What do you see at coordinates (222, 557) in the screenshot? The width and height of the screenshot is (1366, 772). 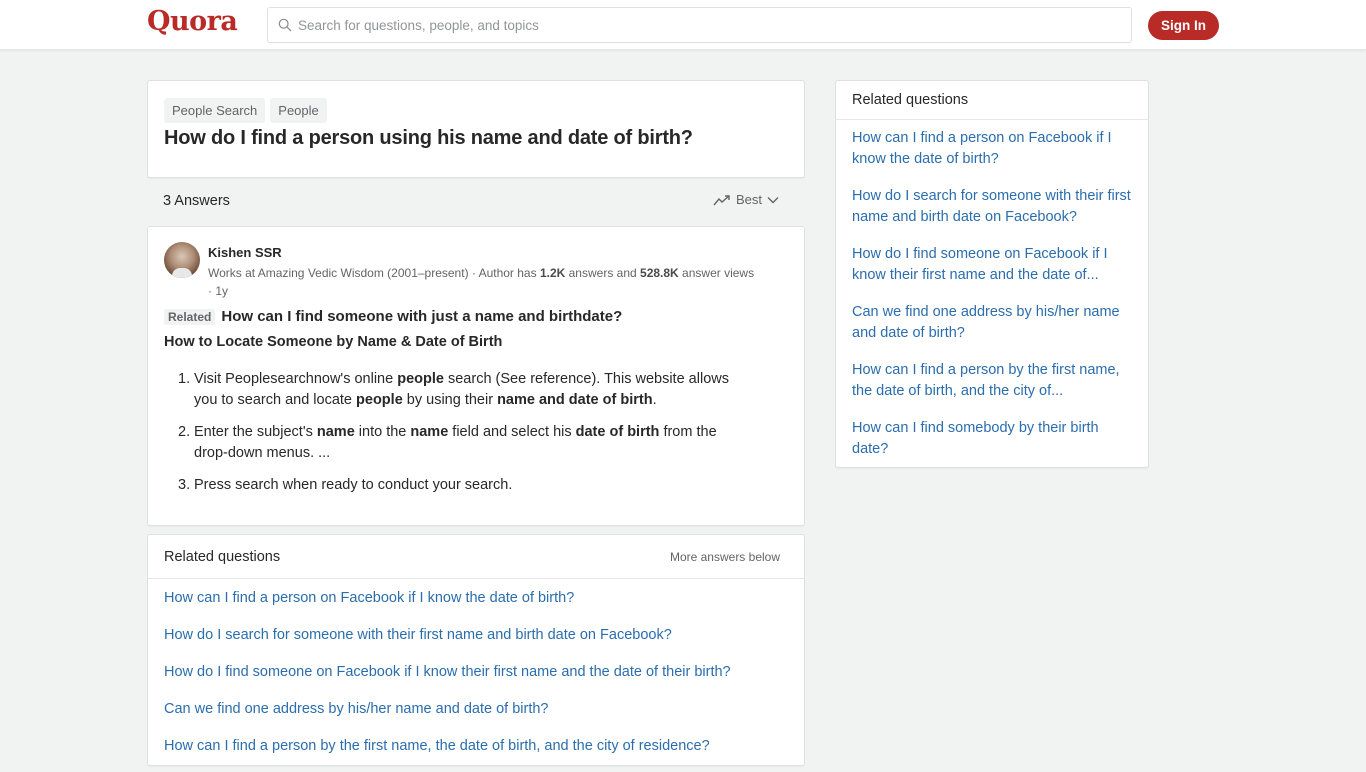 I see `related-title: Related questions` at bounding box center [222, 557].